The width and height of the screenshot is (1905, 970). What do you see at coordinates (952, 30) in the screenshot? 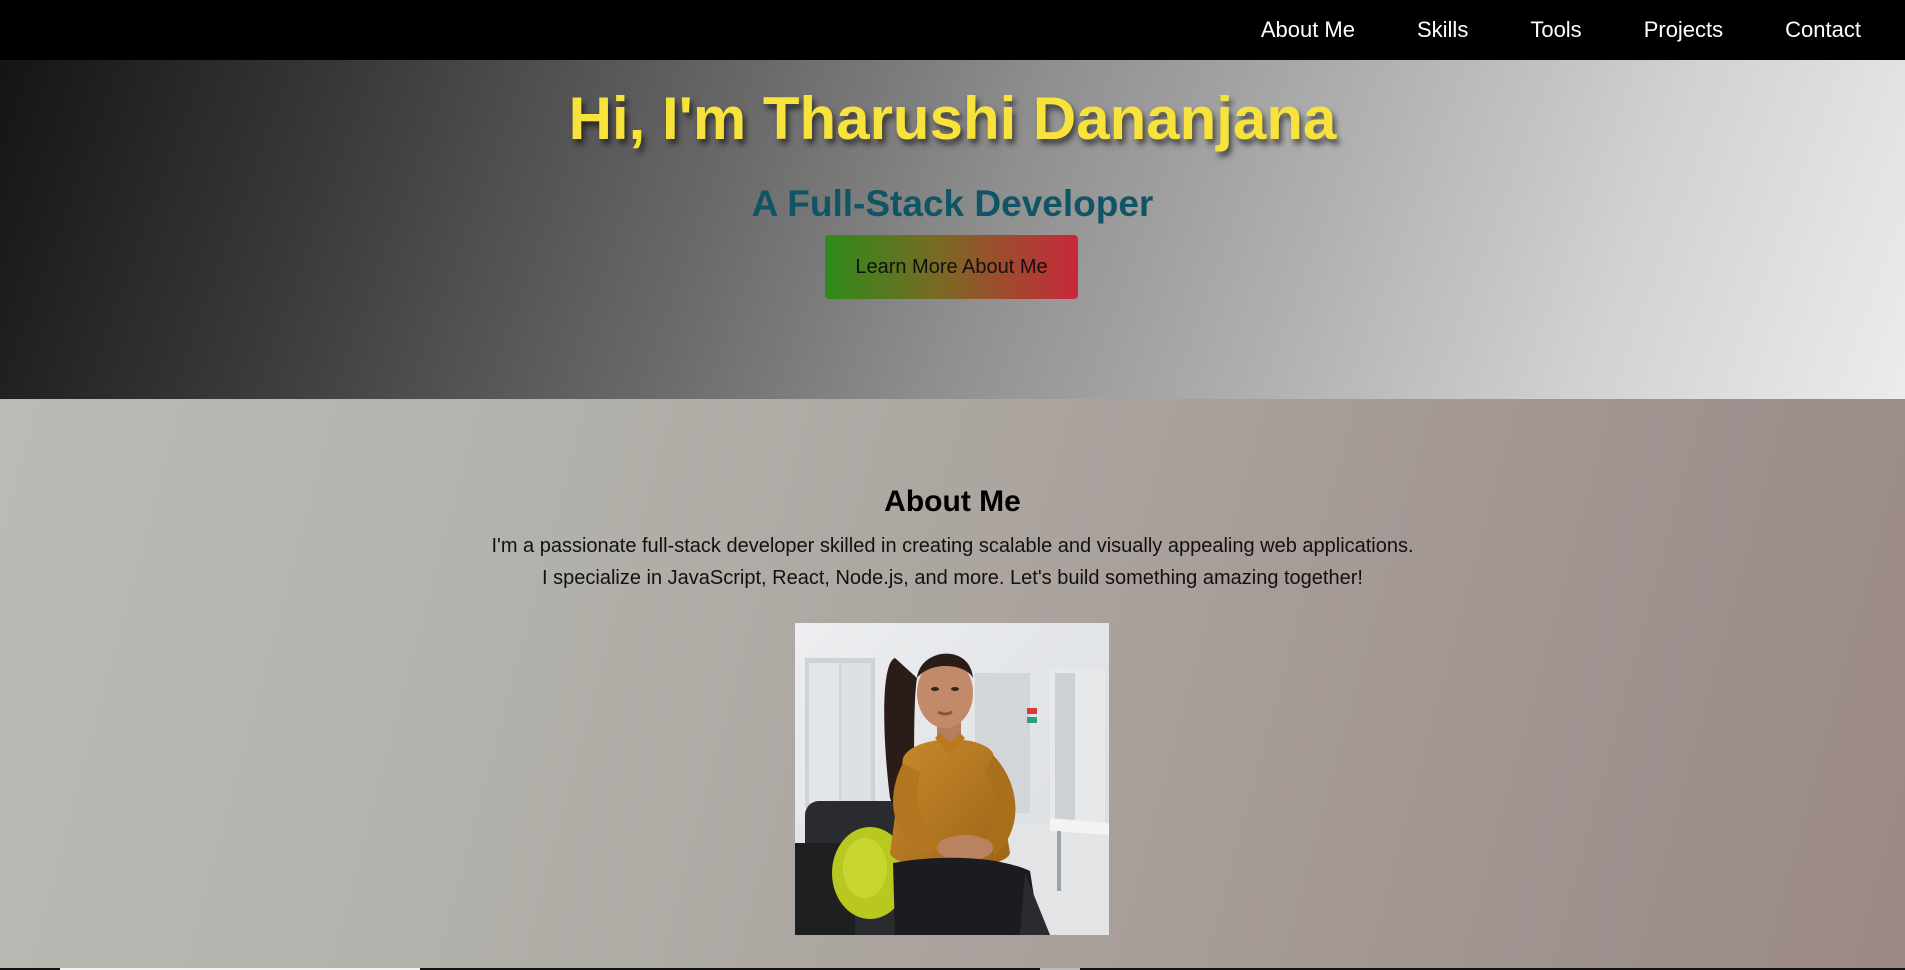
I see `top-navbar: About Me Skills Tools Projects Contact` at bounding box center [952, 30].